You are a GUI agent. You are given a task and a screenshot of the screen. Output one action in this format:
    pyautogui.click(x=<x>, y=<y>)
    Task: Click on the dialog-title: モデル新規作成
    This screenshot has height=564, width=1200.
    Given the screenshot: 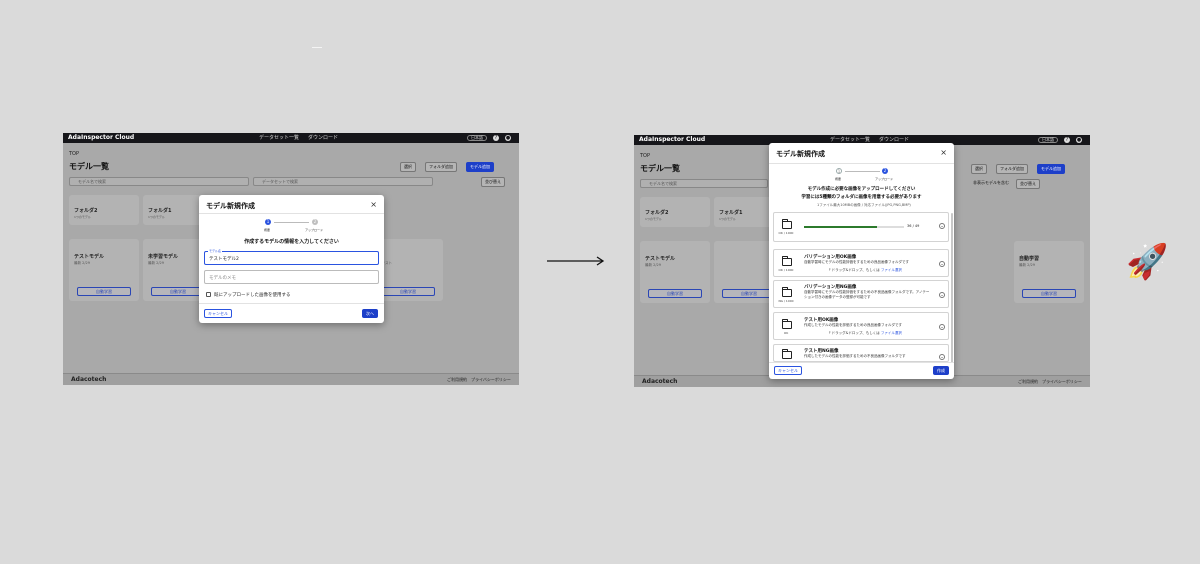 What is the action you would take?
    pyautogui.click(x=800, y=154)
    